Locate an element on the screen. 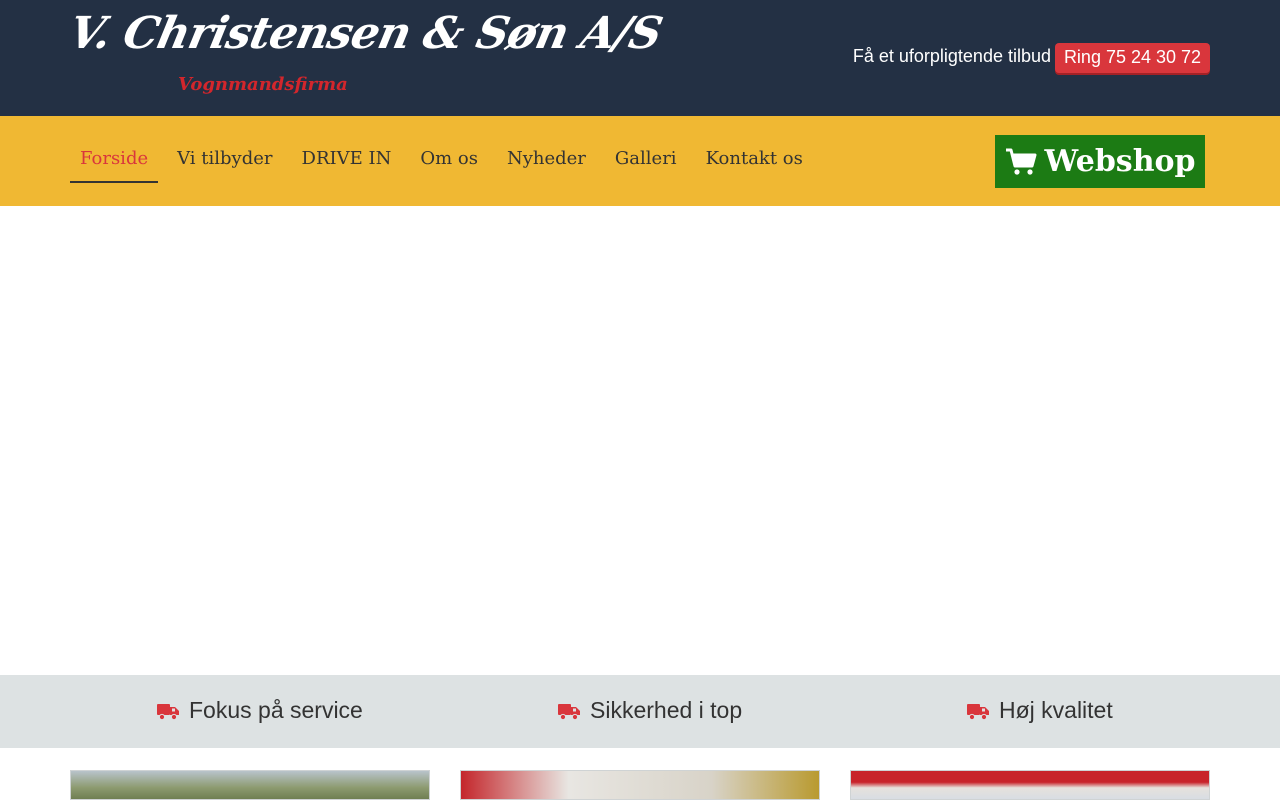 Image resolution: width=1280 pixels, height=800 pixels. quote-tagline: Få et uforpligtende tilbud is located at coordinates (951, 56).